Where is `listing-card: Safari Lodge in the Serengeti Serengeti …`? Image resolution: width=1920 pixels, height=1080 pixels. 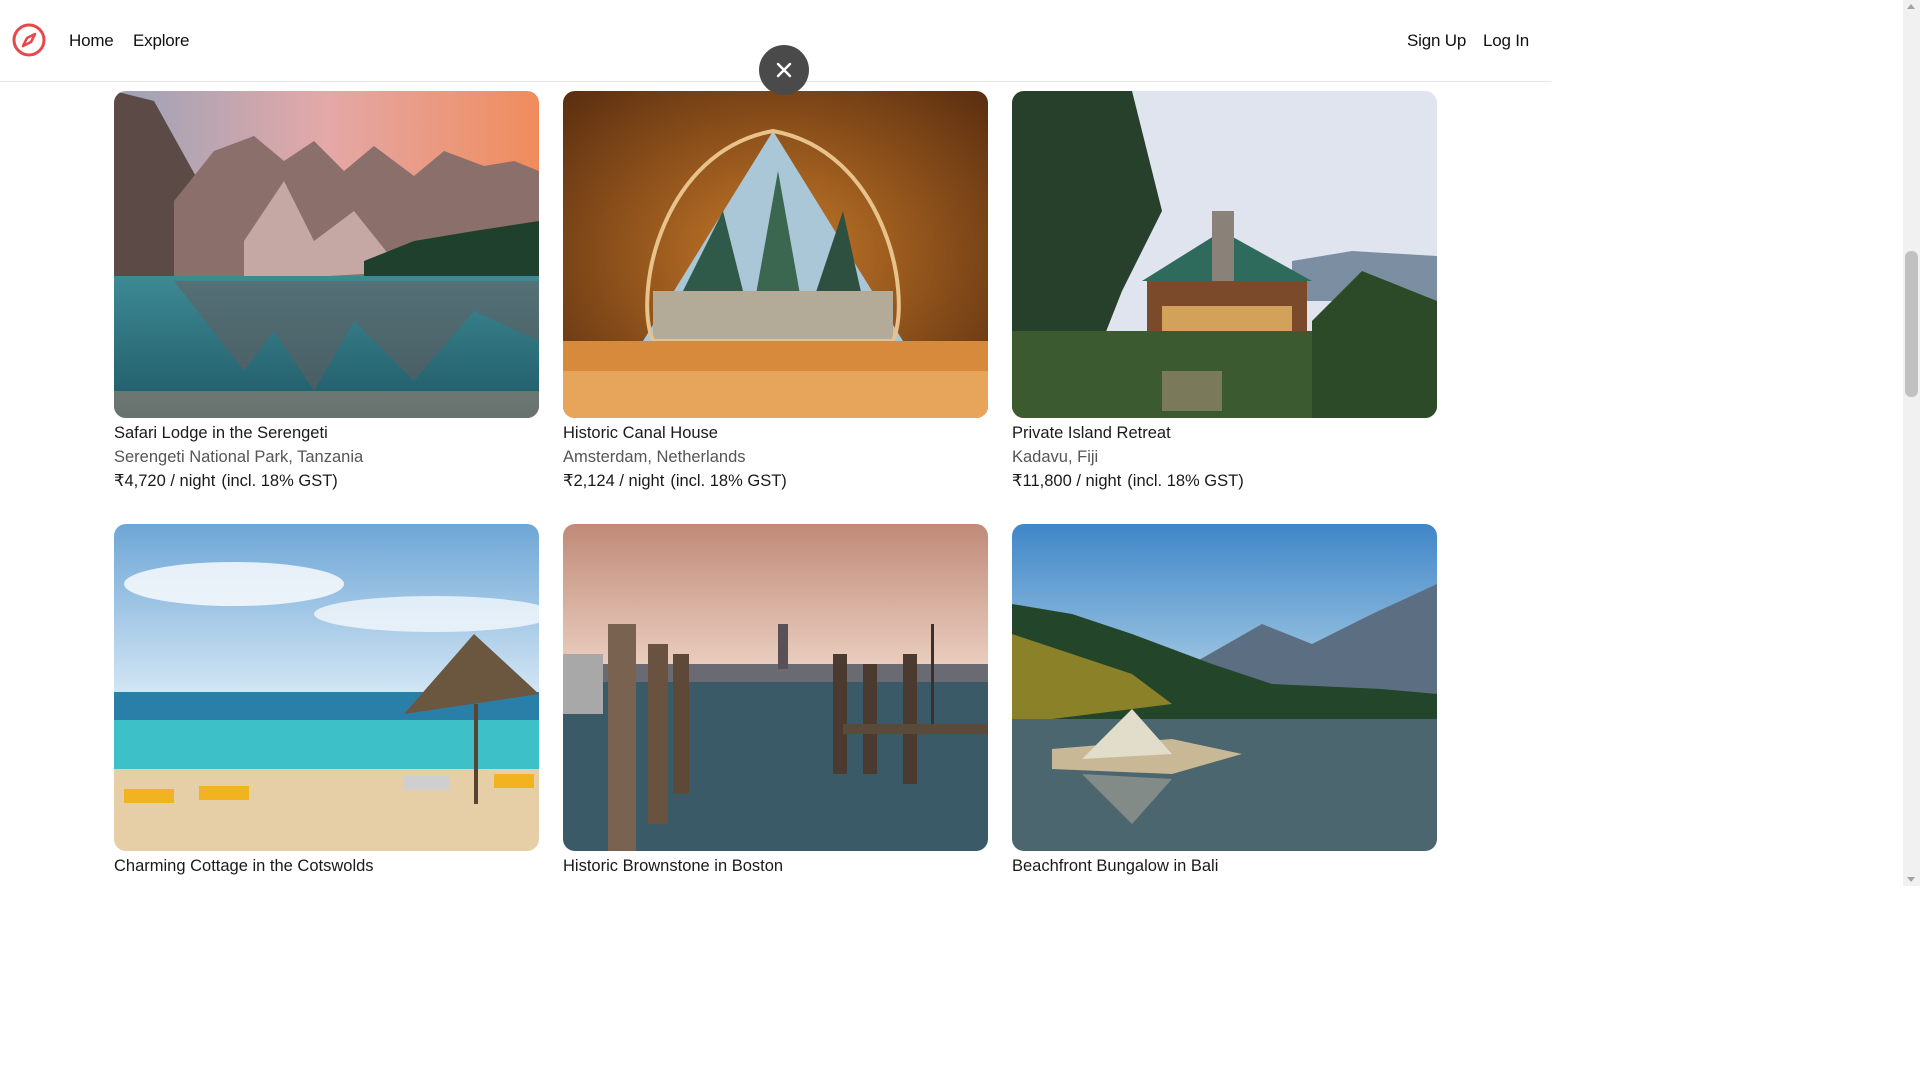 listing-card: Safari Lodge in the Serengeti Serengeti … is located at coordinates (326, 291).